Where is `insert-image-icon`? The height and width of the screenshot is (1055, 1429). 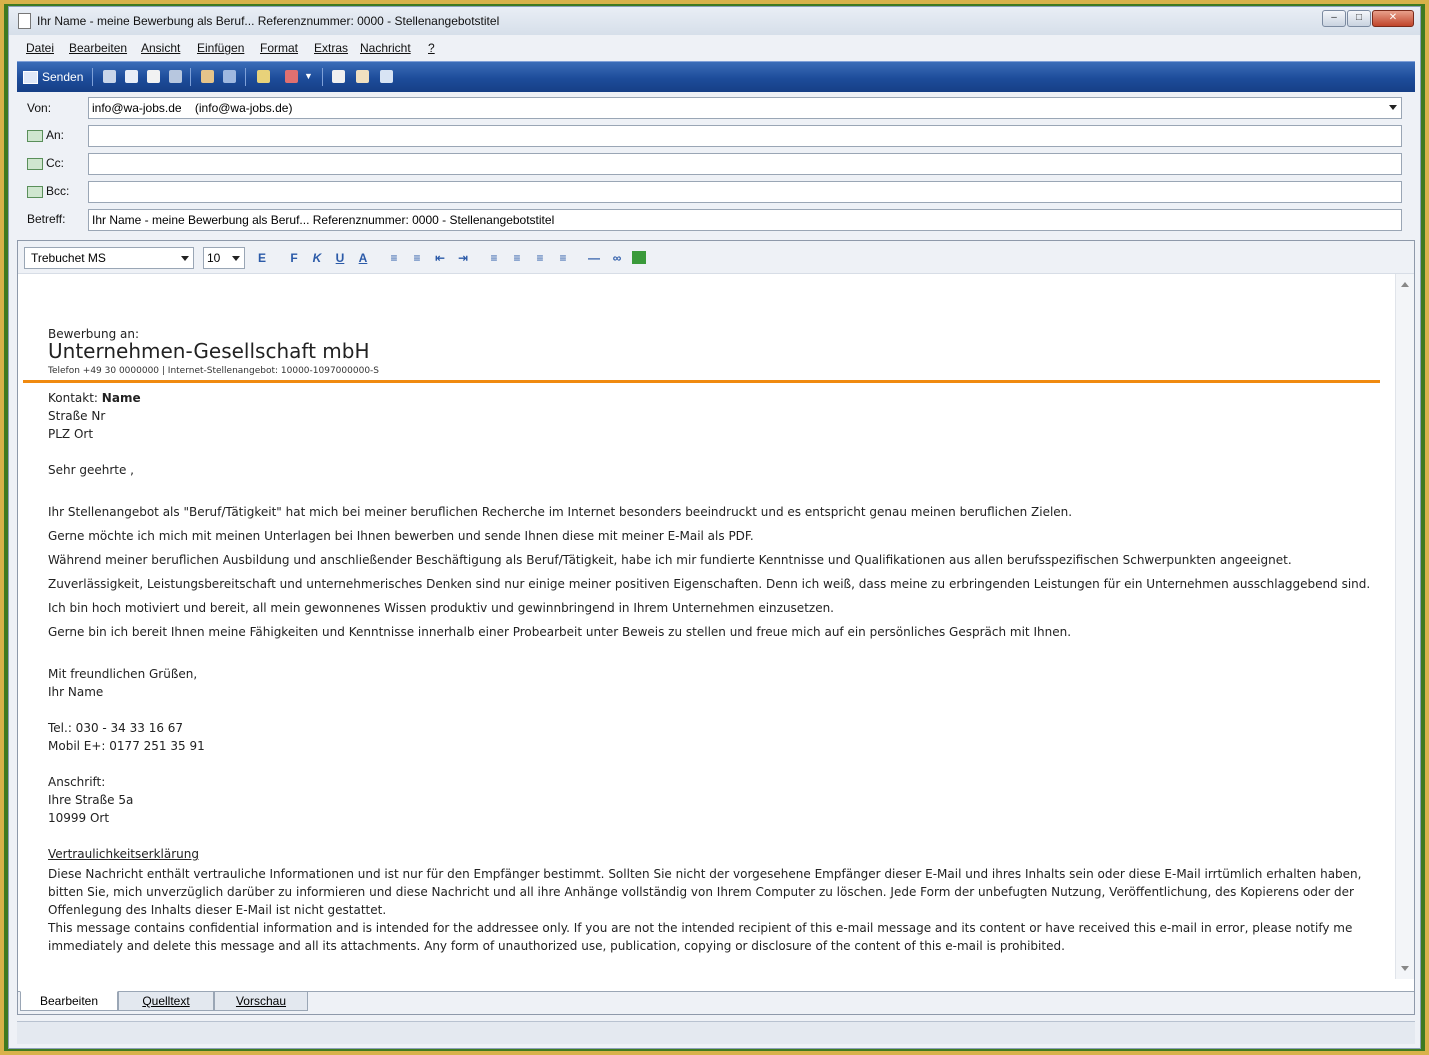
insert-image-icon is located at coordinates (639, 257).